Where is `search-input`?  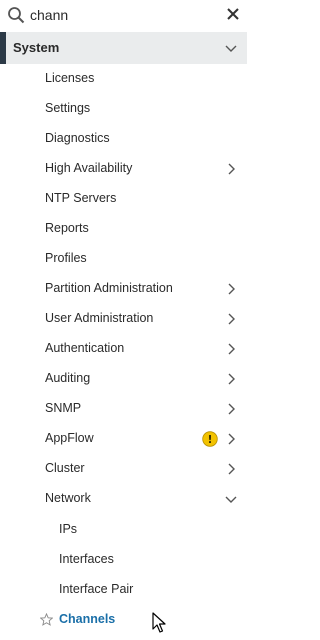 search-input is located at coordinates (120, 15).